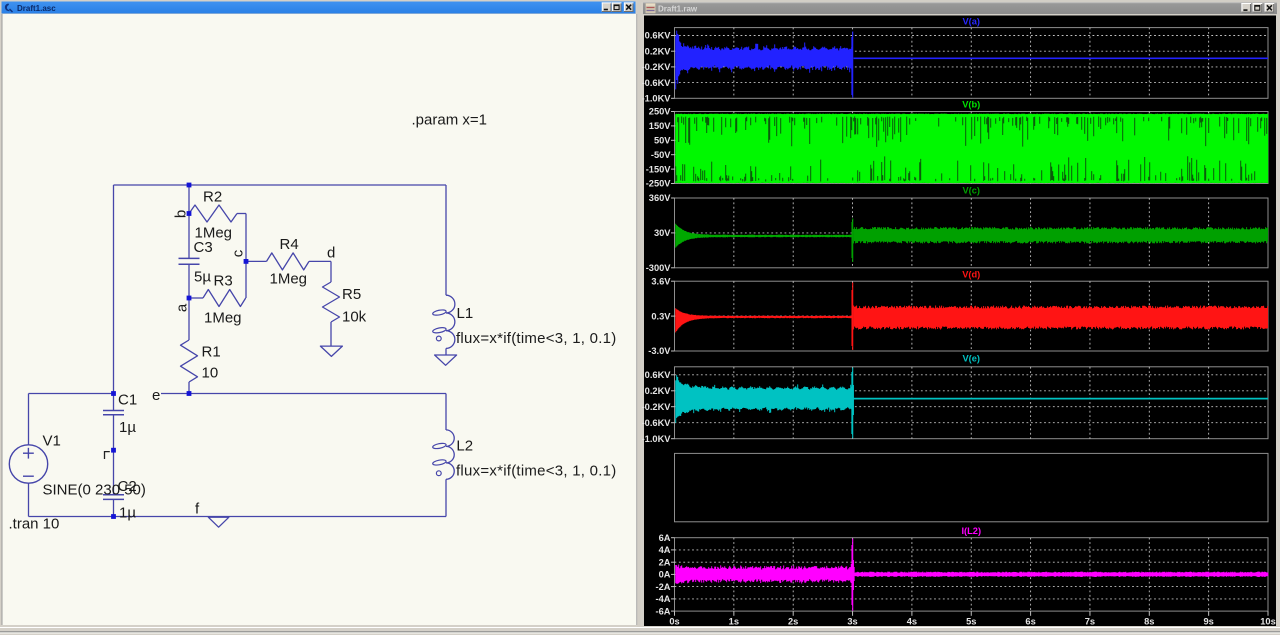 The height and width of the screenshot is (635, 1280). I want to click on svg-text: .tran 10, so click(34, 524).